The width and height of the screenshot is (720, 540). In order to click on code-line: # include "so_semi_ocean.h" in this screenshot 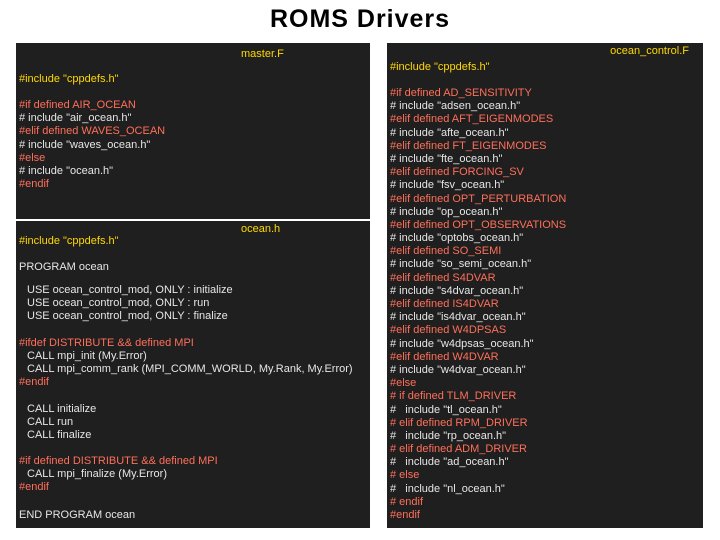, I will do `click(461, 264)`.